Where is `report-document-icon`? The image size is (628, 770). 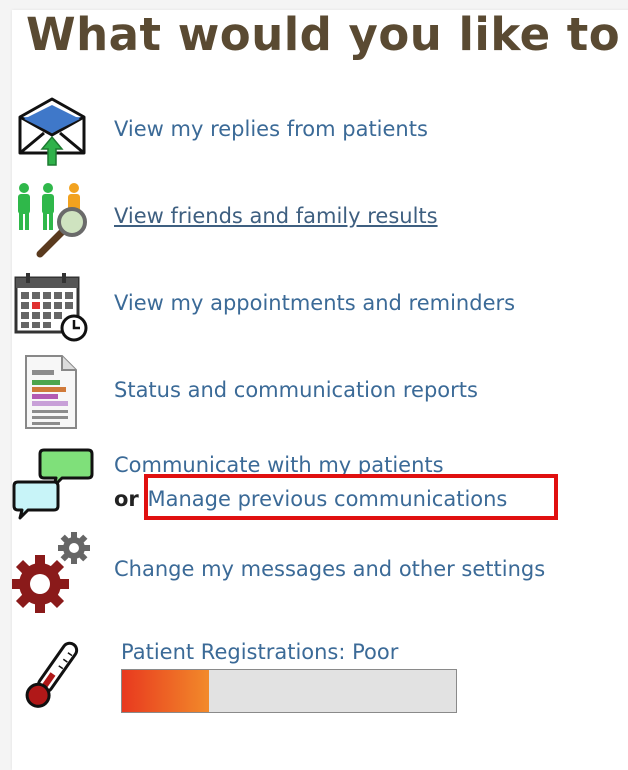
report-document-icon is located at coordinates (52, 392).